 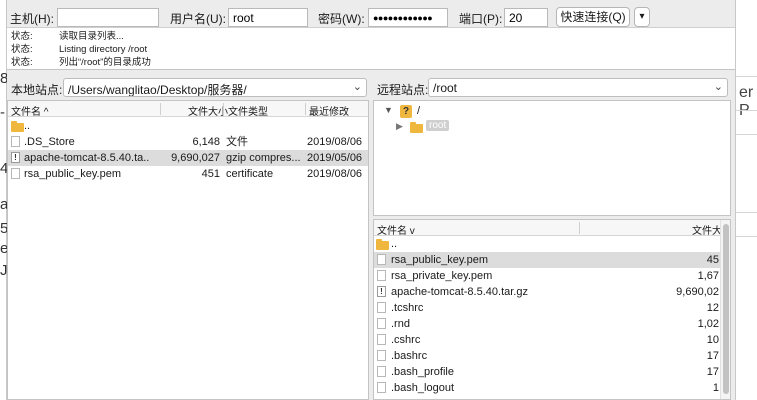 I want to click on file-size: 17, so click(x=712, y=372).